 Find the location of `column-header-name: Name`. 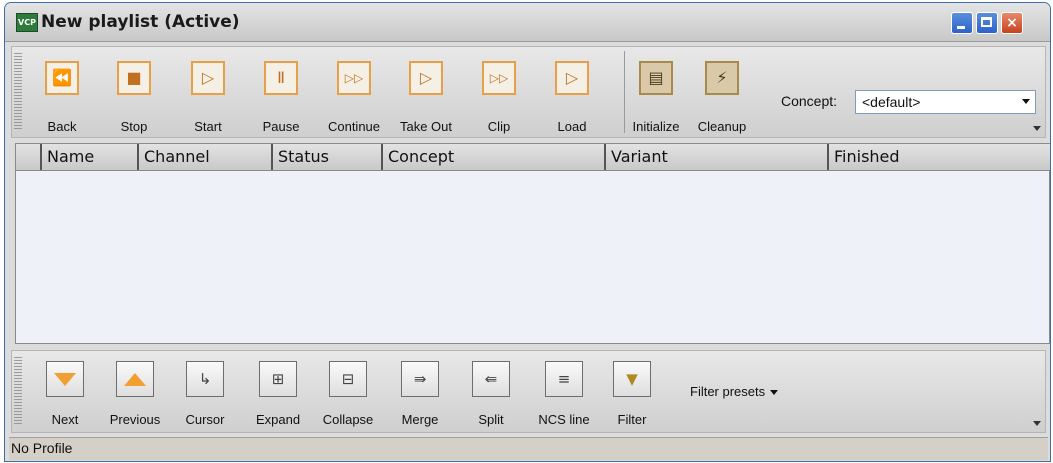

column-header-name: Name is located at coordinates (88, 157).